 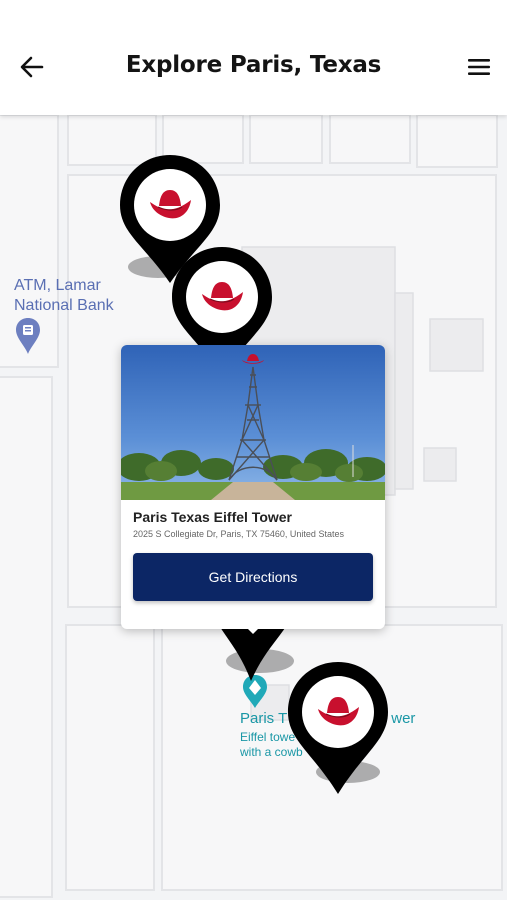 I want to click on tower-label-start: Paris T, so click(x=264, y=718).